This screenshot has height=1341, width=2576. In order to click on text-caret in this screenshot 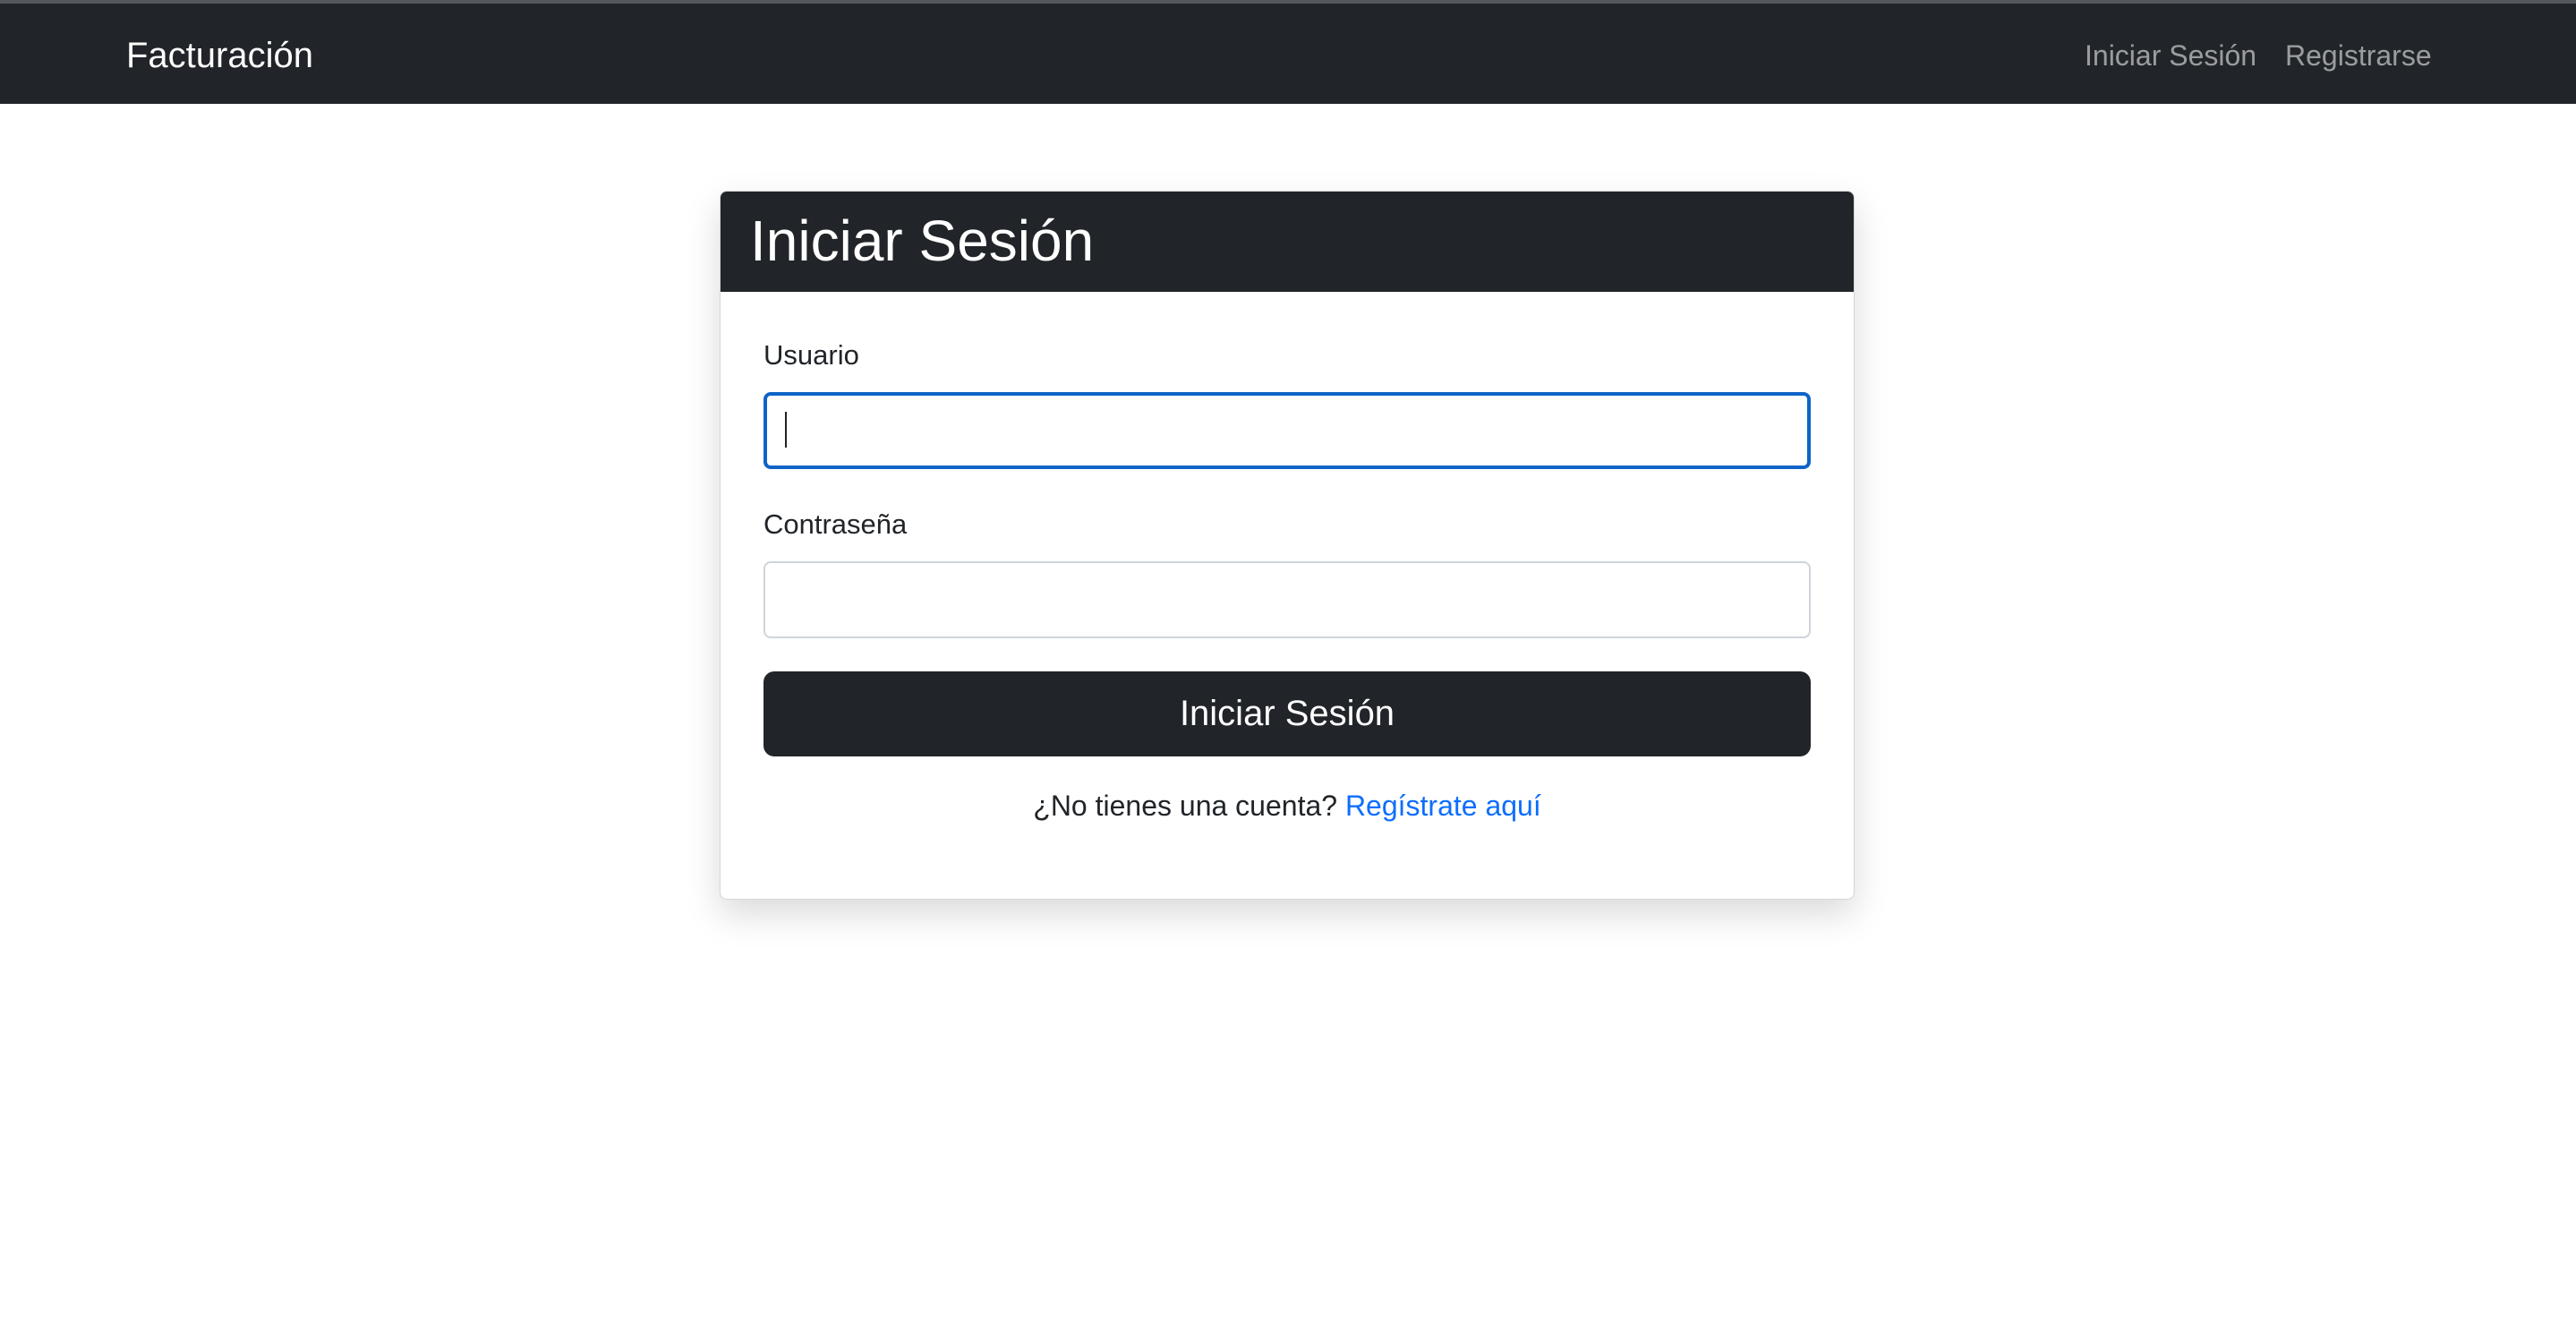, I will do `click(786, 430)`.